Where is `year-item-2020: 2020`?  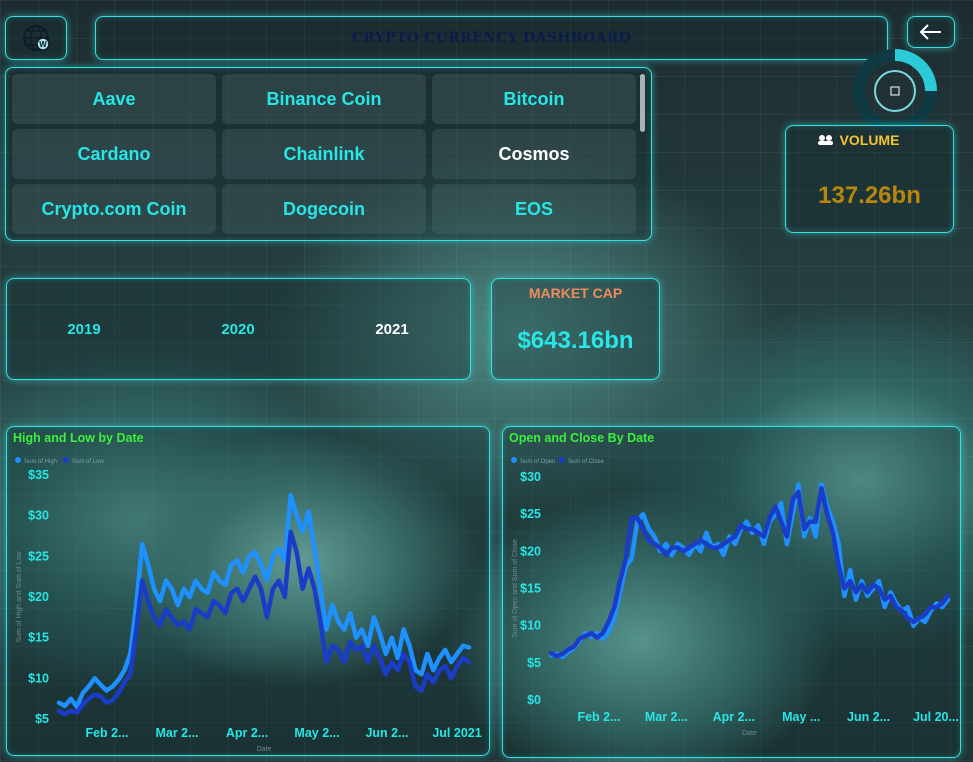 year-item-2020: 2020 is located at coordinates (238, 329).